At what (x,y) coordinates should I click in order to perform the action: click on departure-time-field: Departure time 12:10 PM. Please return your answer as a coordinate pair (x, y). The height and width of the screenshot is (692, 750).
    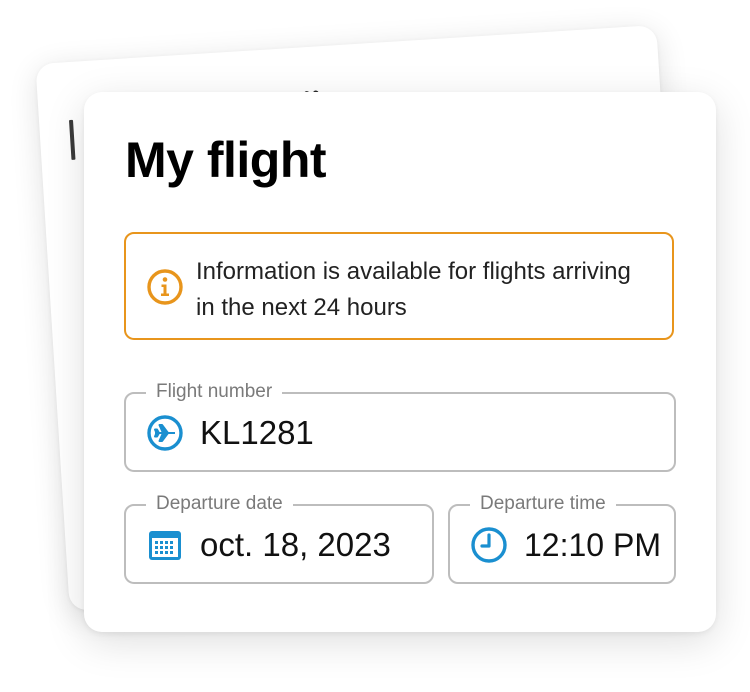
    Looking at the image, I should click on (562, 537).